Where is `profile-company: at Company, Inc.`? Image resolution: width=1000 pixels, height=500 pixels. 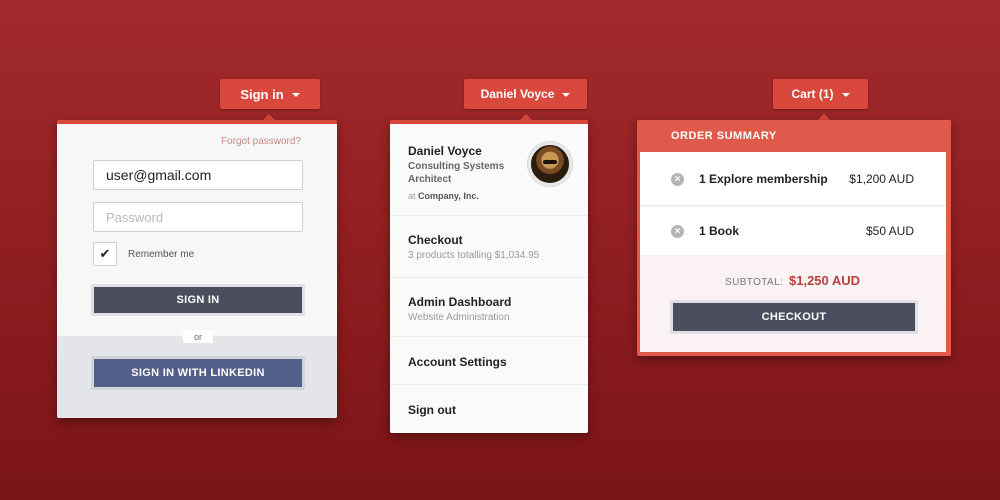 profile-company: at Company, Inc. is located at coordinates (498, 196).